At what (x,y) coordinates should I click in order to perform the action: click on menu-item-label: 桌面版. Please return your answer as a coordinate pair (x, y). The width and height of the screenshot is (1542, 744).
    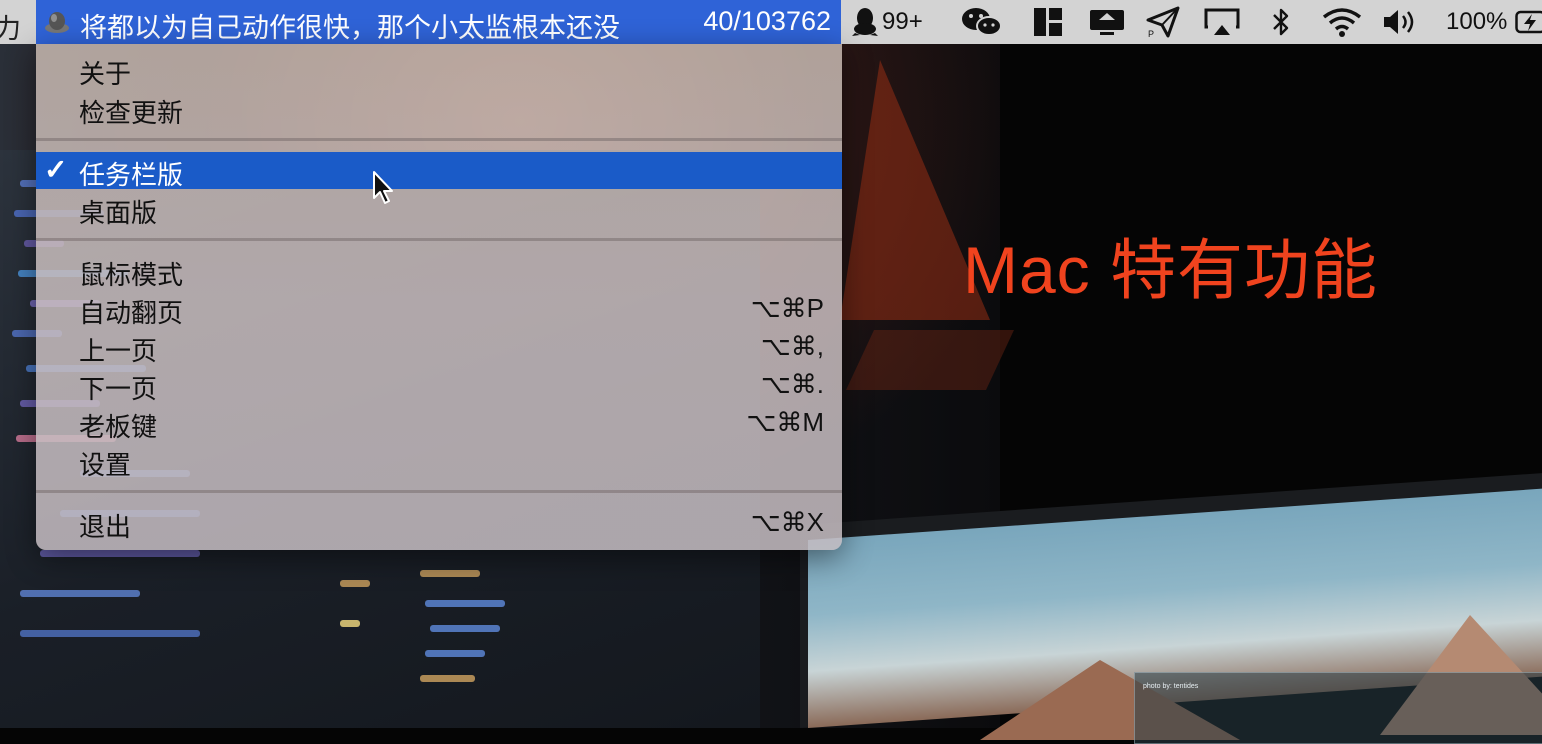
    Looking at the image, I should click on (118, 213).